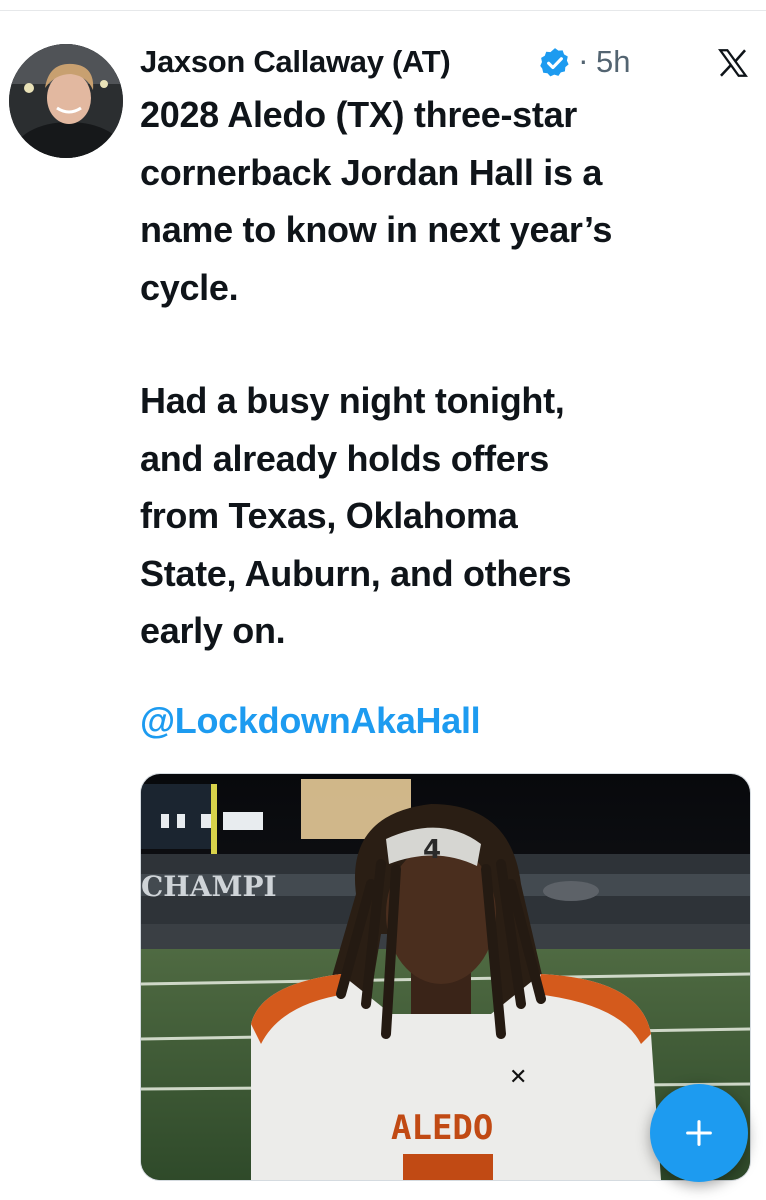 Image resolution: width=766 pixels, height=1200 pixels. What do you see at coordinates (329, 515) in the screenshot?
I see `tweet-line: from Texas, Oklahoma` at bounding box center [329, 515].